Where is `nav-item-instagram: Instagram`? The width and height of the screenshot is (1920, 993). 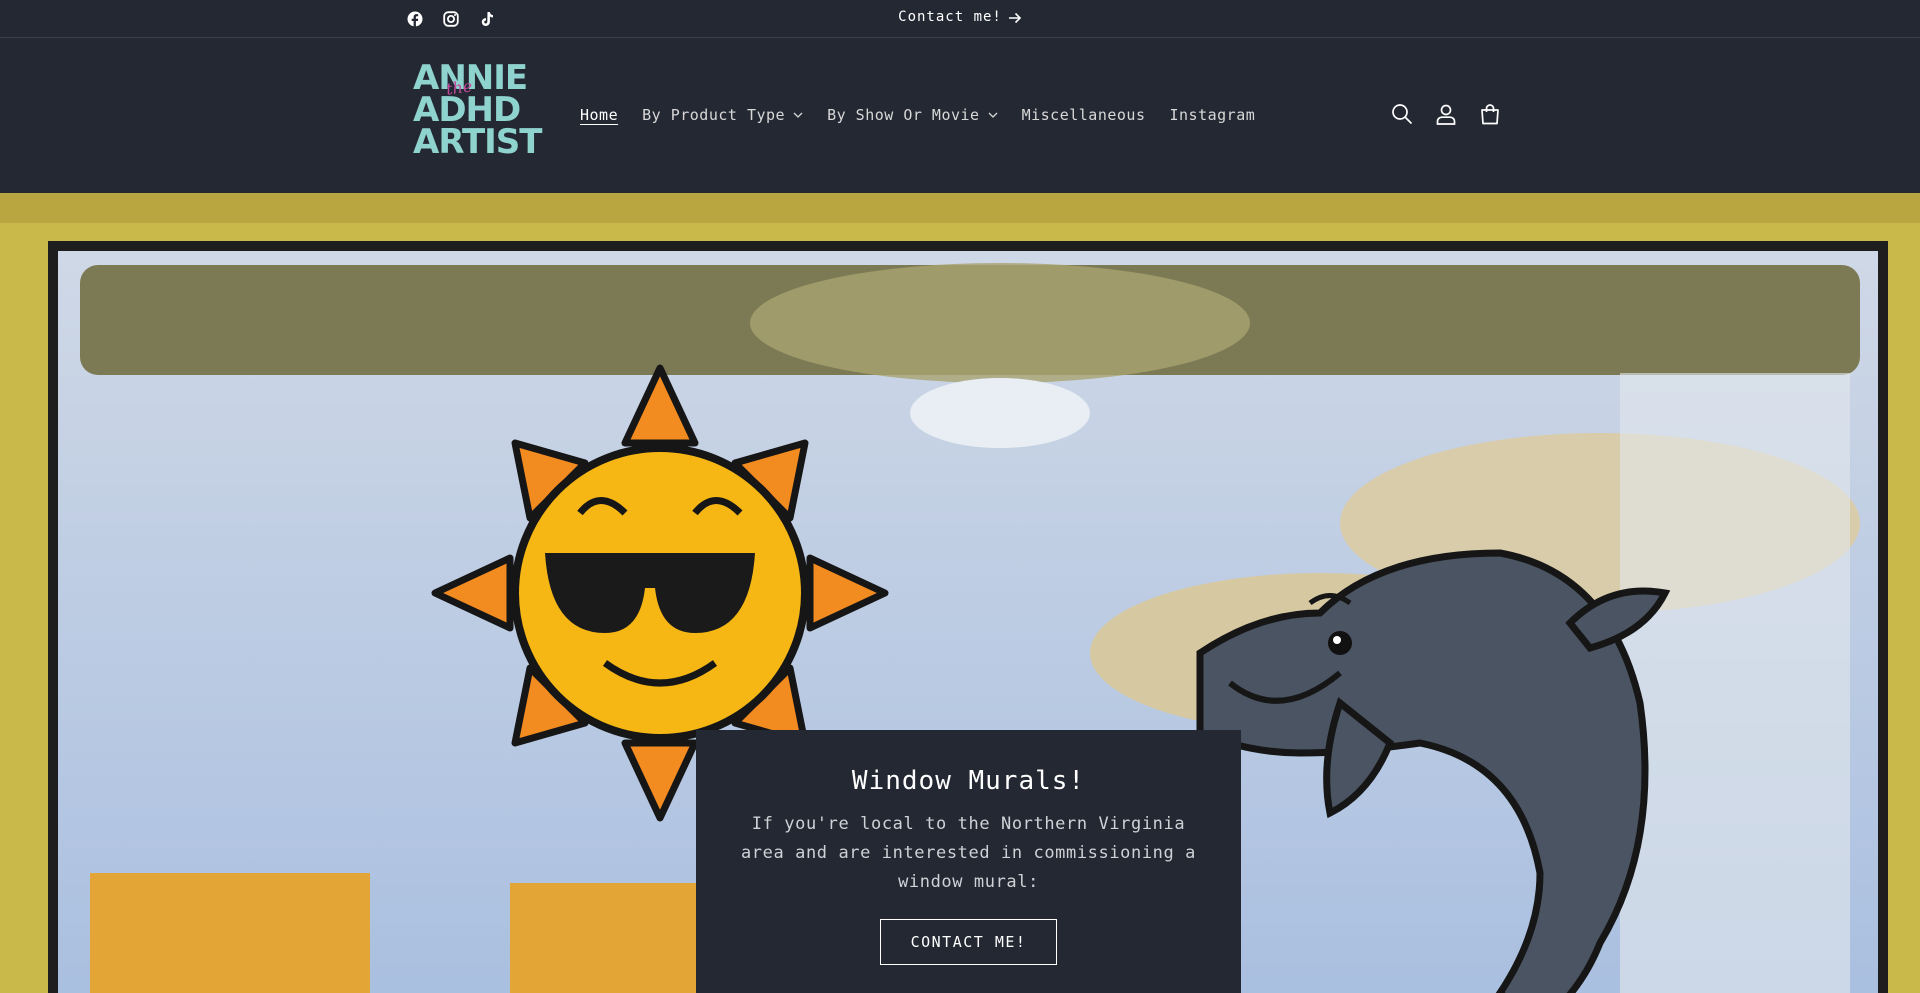
nav-item-instagram: Instagram is located at coordinates (1213, 115).